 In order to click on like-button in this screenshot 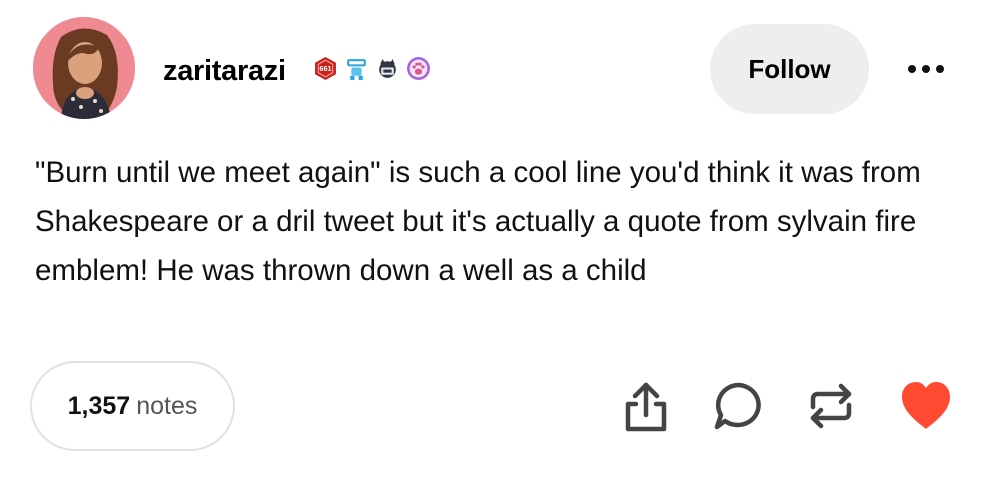, I will do `click(926, 406)`.